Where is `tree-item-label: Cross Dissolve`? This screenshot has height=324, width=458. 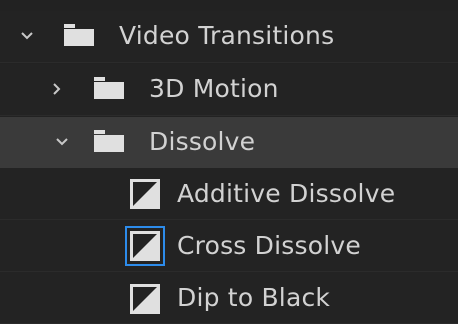
tree-item-label: Cross Dissolve is located at coordinates (269, 245).